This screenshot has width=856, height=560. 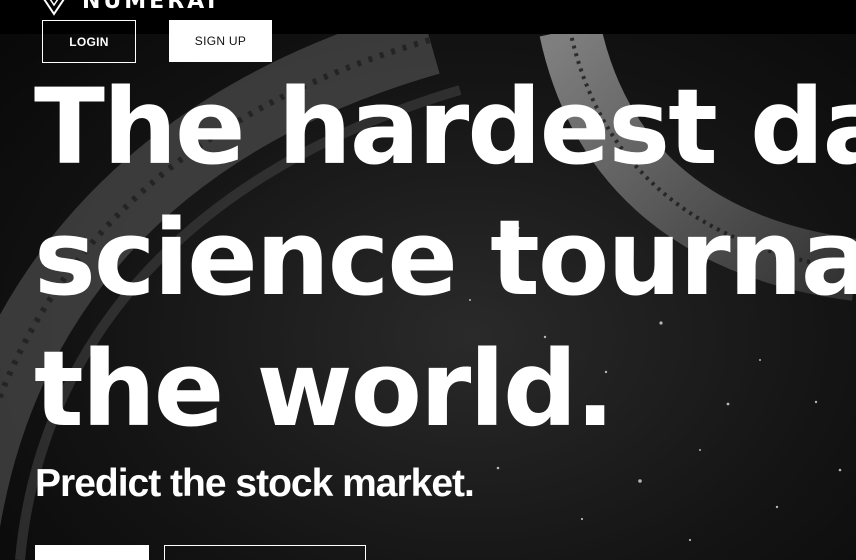 What do you see at coordinates (220, 41) in the screenshot?
I see `signup-button: SIGN UP` at bounding box center [220, 41].